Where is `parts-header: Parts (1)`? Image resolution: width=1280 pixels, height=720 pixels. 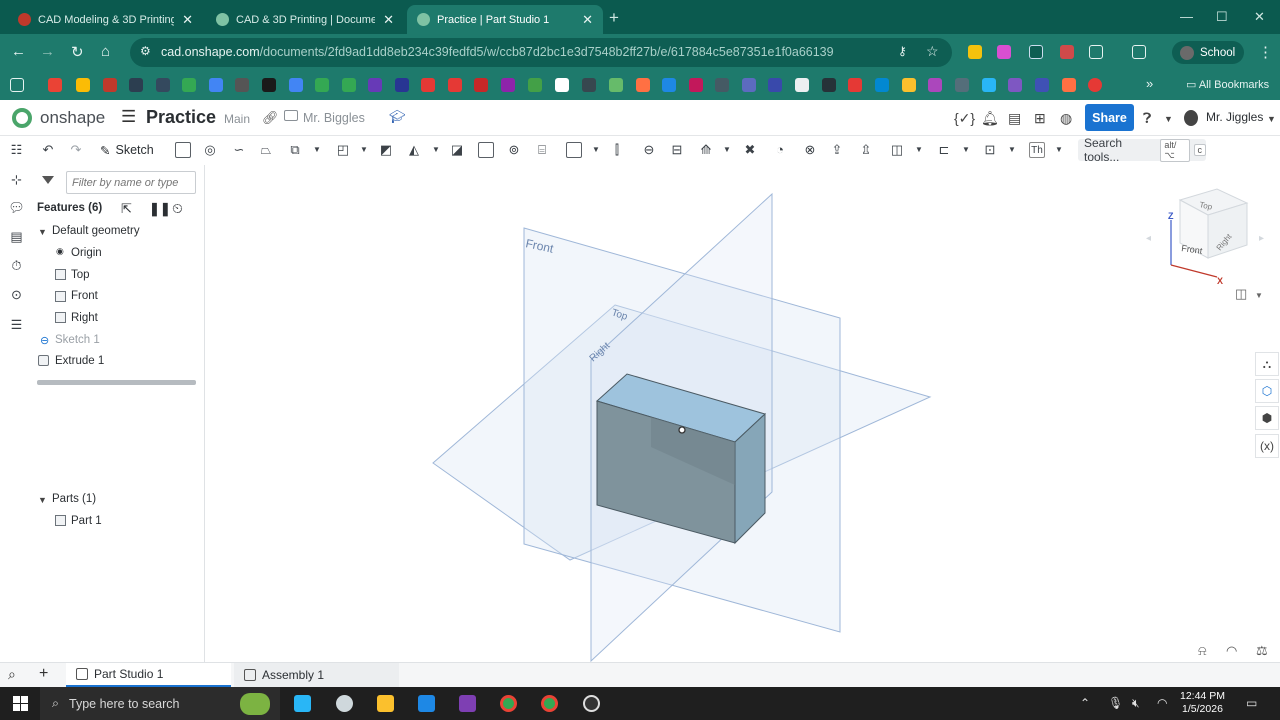
parts-header: Parts (1) is located at coordinates (74, 499).